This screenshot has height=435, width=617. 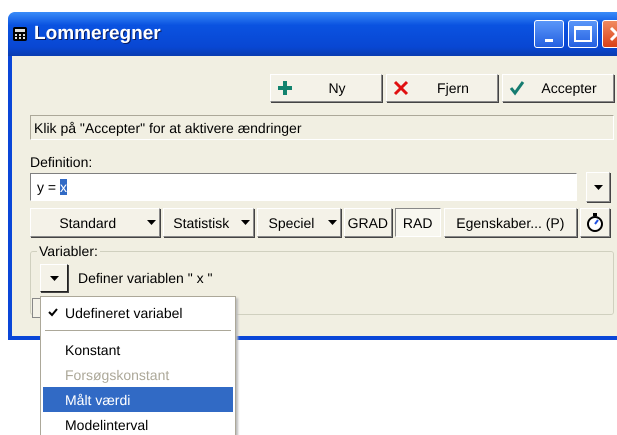 What do you see at coordinates (95, 222) in the screenshot?
I see `dropdown-button: Standard` at bounding box center [95, 222].